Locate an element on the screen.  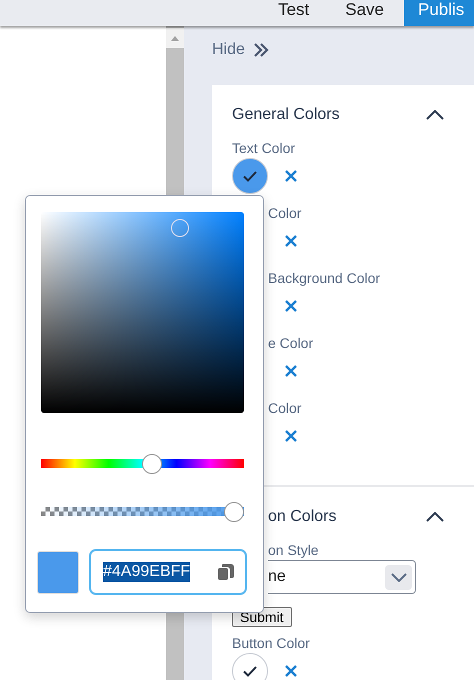
toolbar-button: Test is located at coordinates (294, 13).